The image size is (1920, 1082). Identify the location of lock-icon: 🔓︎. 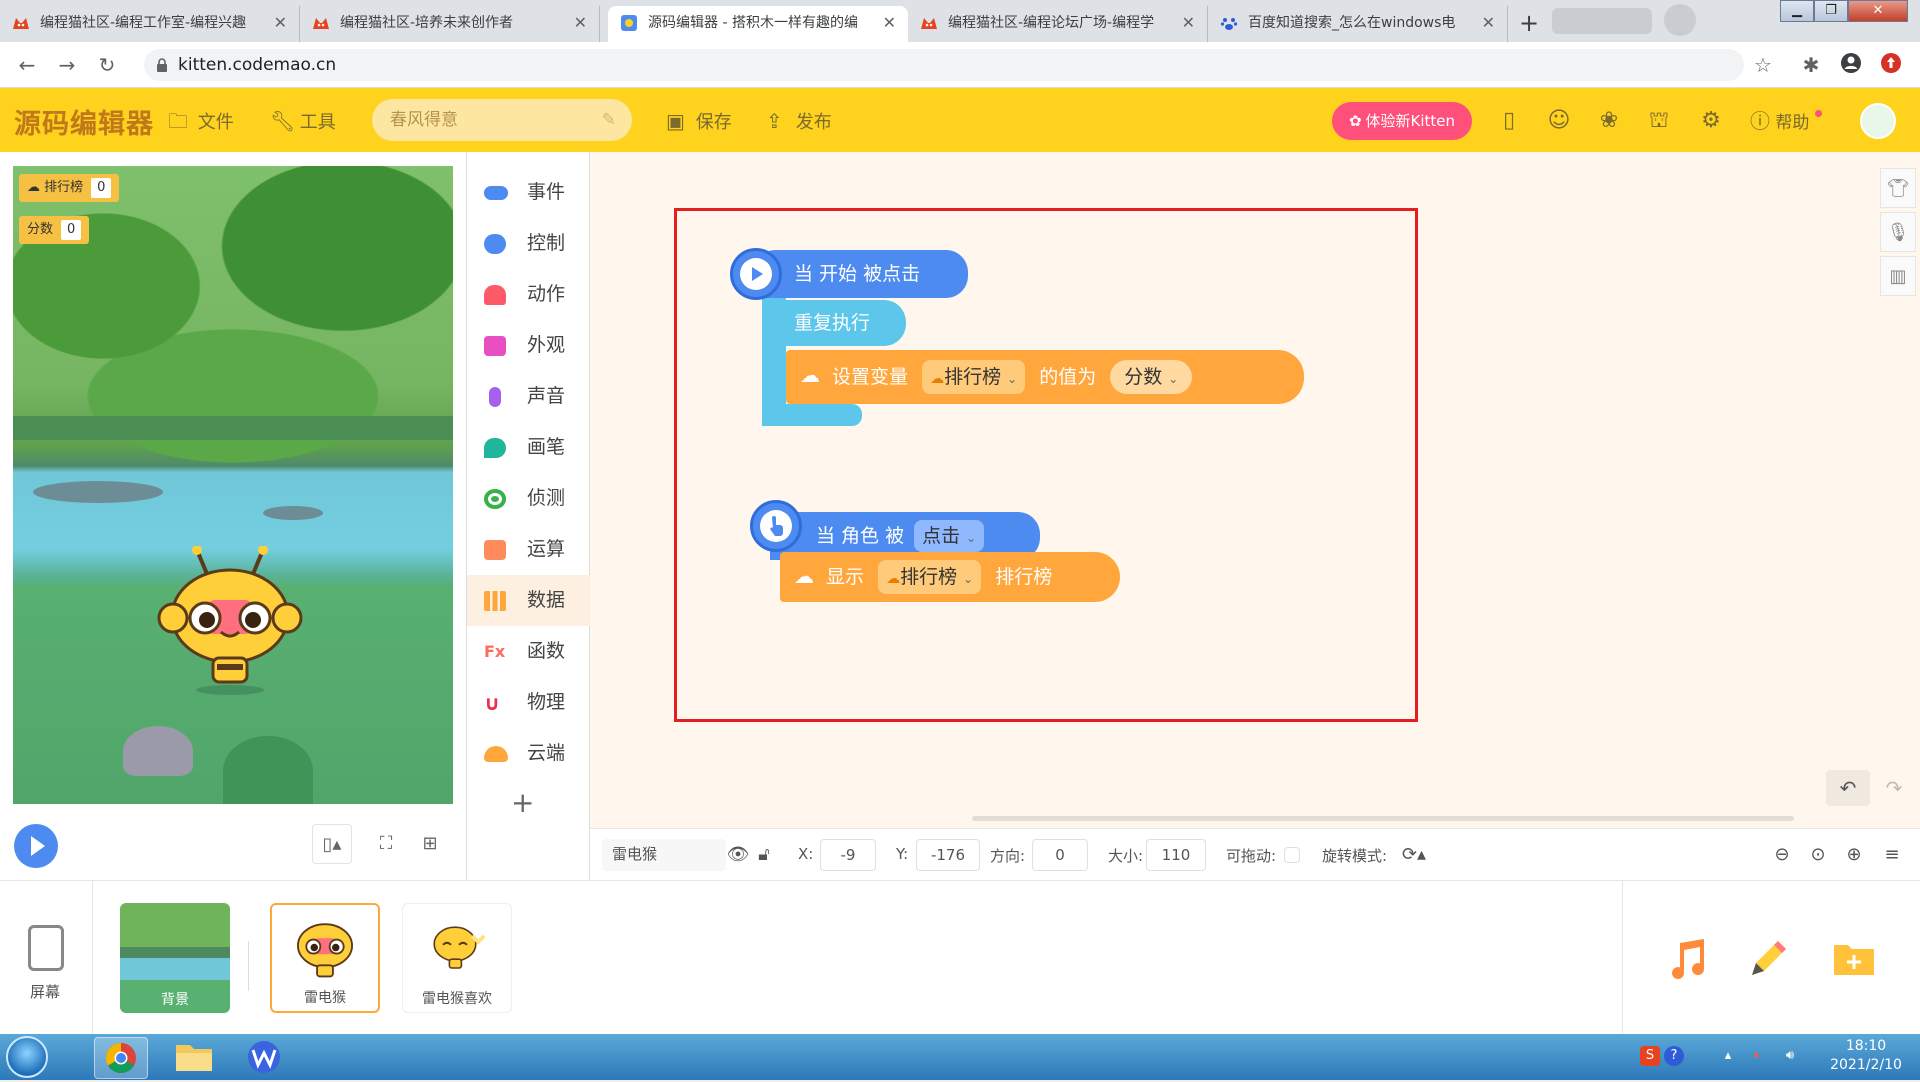
(764, 855).